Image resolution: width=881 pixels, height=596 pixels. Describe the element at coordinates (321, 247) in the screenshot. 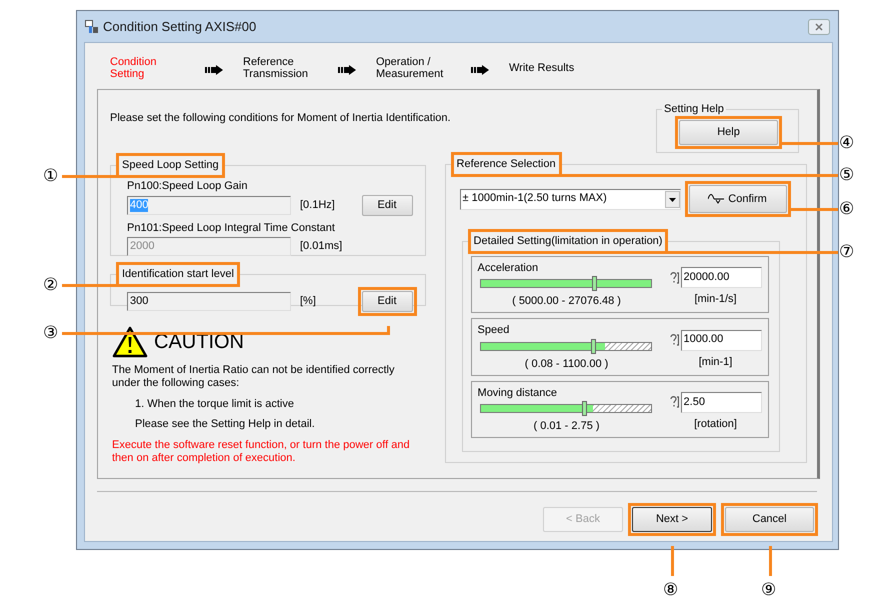

I see `unit-label: [0.01ms]` at that location.